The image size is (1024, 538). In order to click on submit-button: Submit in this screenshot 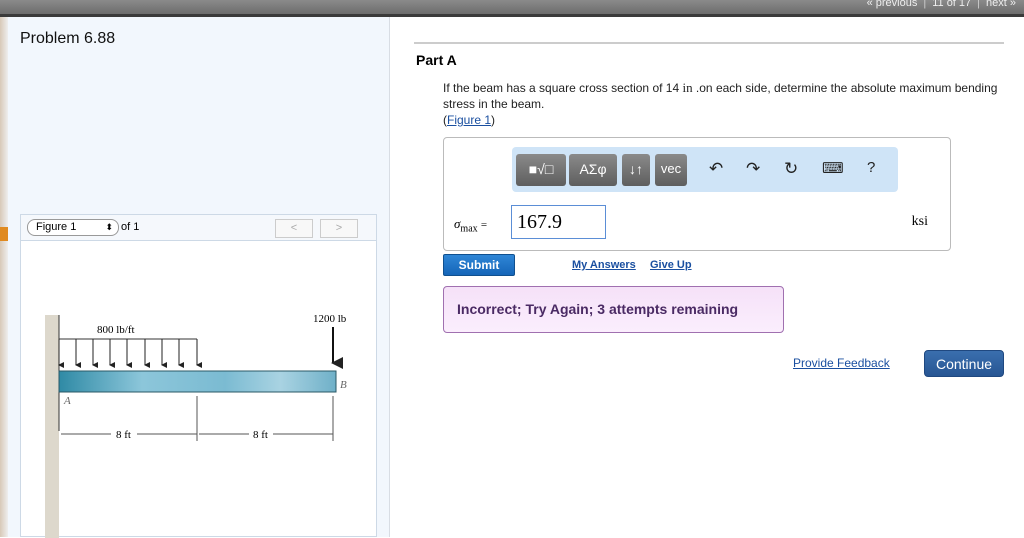, I will do `click(479, 265)`.